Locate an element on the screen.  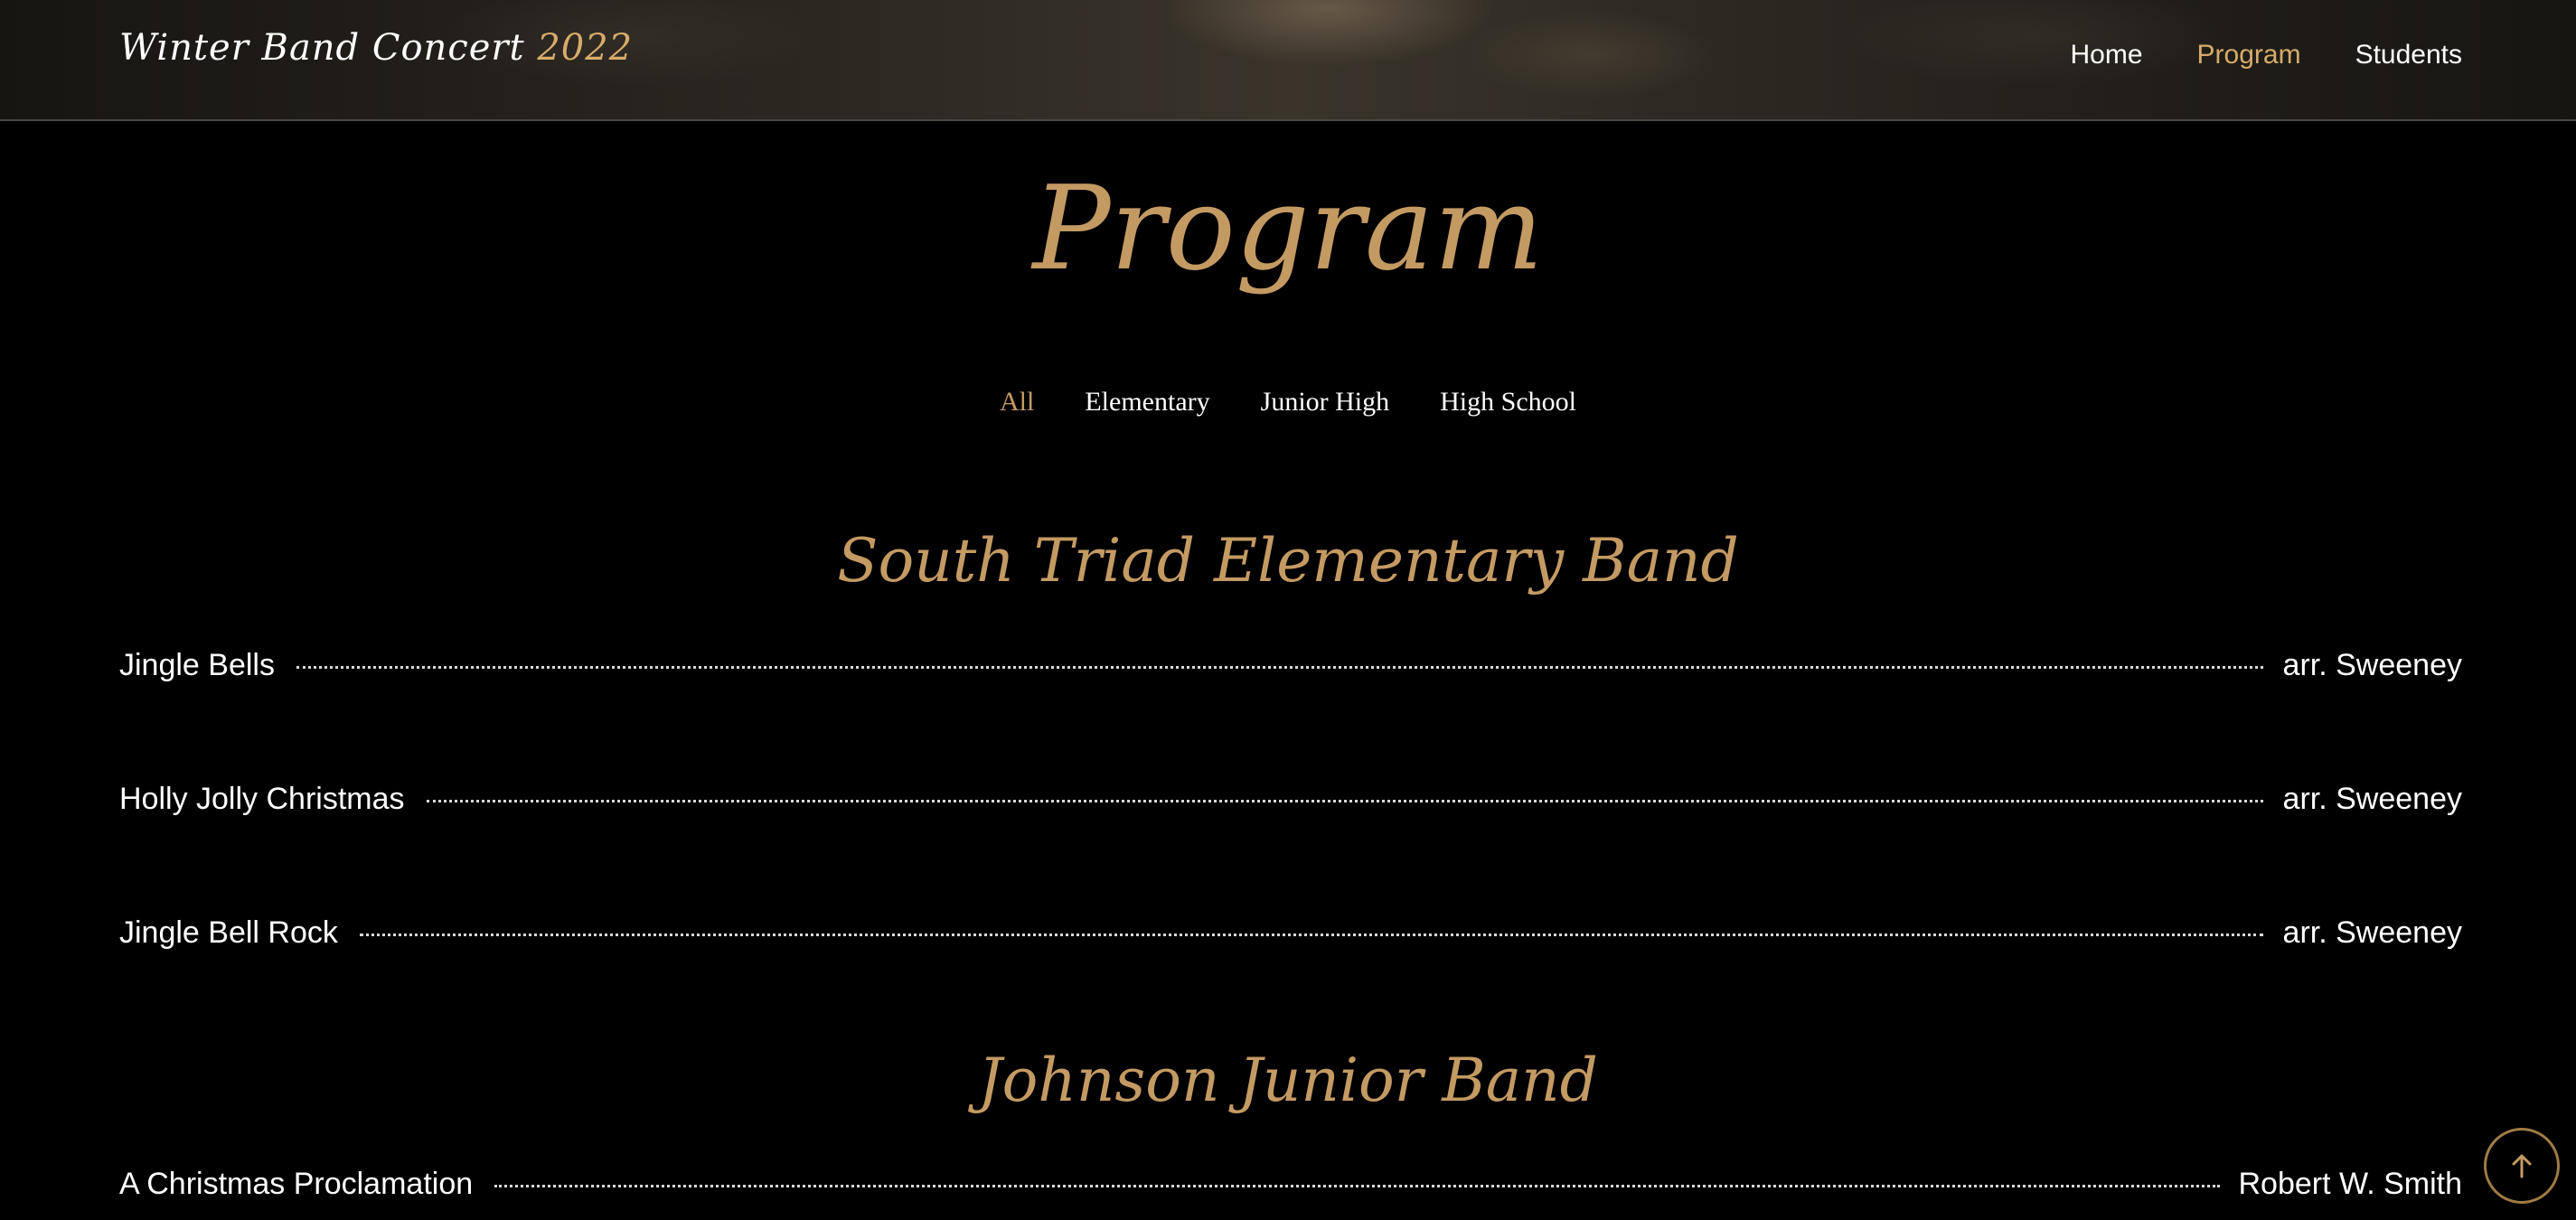
piece-title: A Christmas Proclamation is located at coordinates (297, 1183).